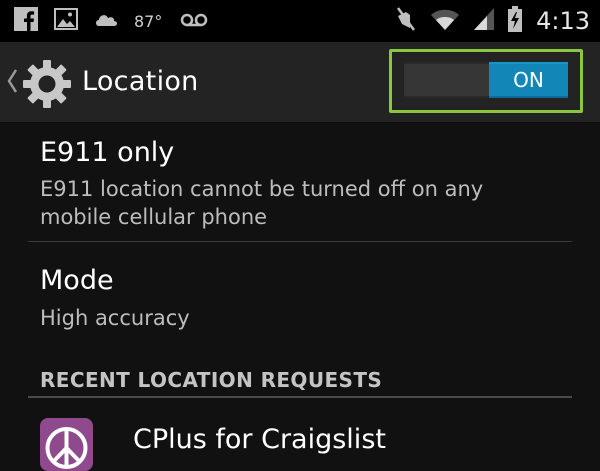 The width and height of the screenshot is (600, 471). I want to click on mode-title: Mode, so click(77, 280).